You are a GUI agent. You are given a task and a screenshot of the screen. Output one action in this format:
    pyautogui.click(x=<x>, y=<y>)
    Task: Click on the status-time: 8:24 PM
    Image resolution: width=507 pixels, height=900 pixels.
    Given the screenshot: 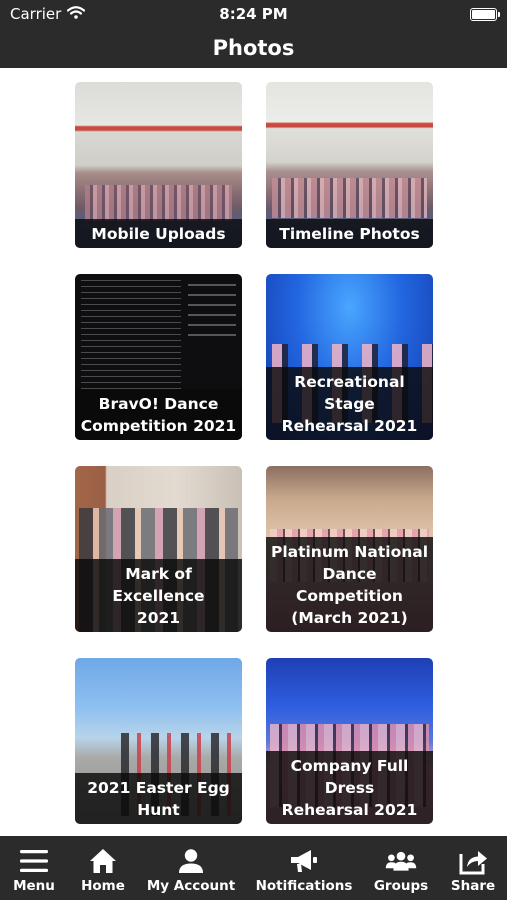 What is the action you would take?
    pyautogui.click(x=253, y=14)
    